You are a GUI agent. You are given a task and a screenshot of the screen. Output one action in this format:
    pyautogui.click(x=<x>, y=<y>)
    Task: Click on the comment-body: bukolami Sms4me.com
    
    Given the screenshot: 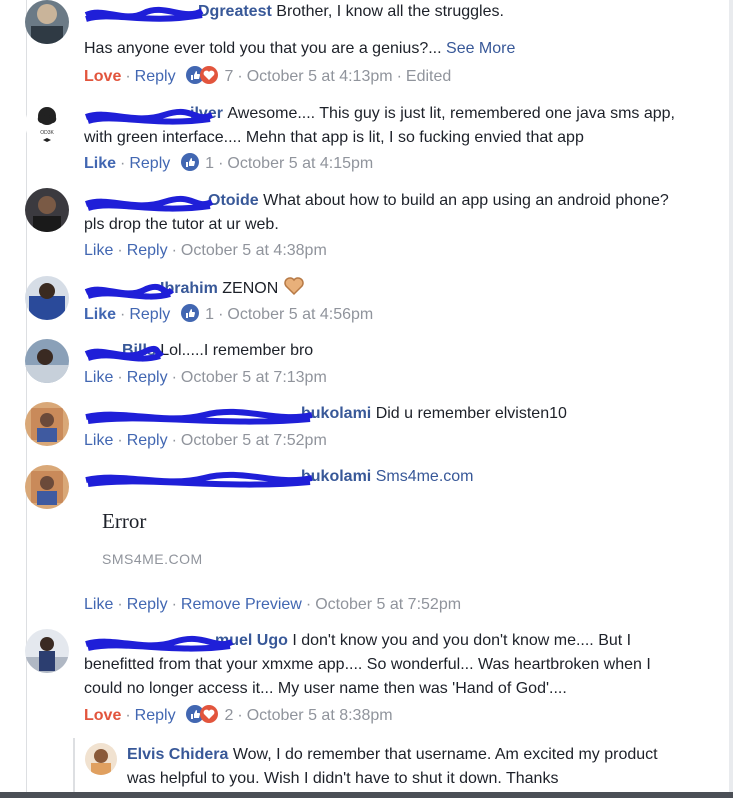 What is the action you would take?
    pyautogui.click(x=386, y=477)
    